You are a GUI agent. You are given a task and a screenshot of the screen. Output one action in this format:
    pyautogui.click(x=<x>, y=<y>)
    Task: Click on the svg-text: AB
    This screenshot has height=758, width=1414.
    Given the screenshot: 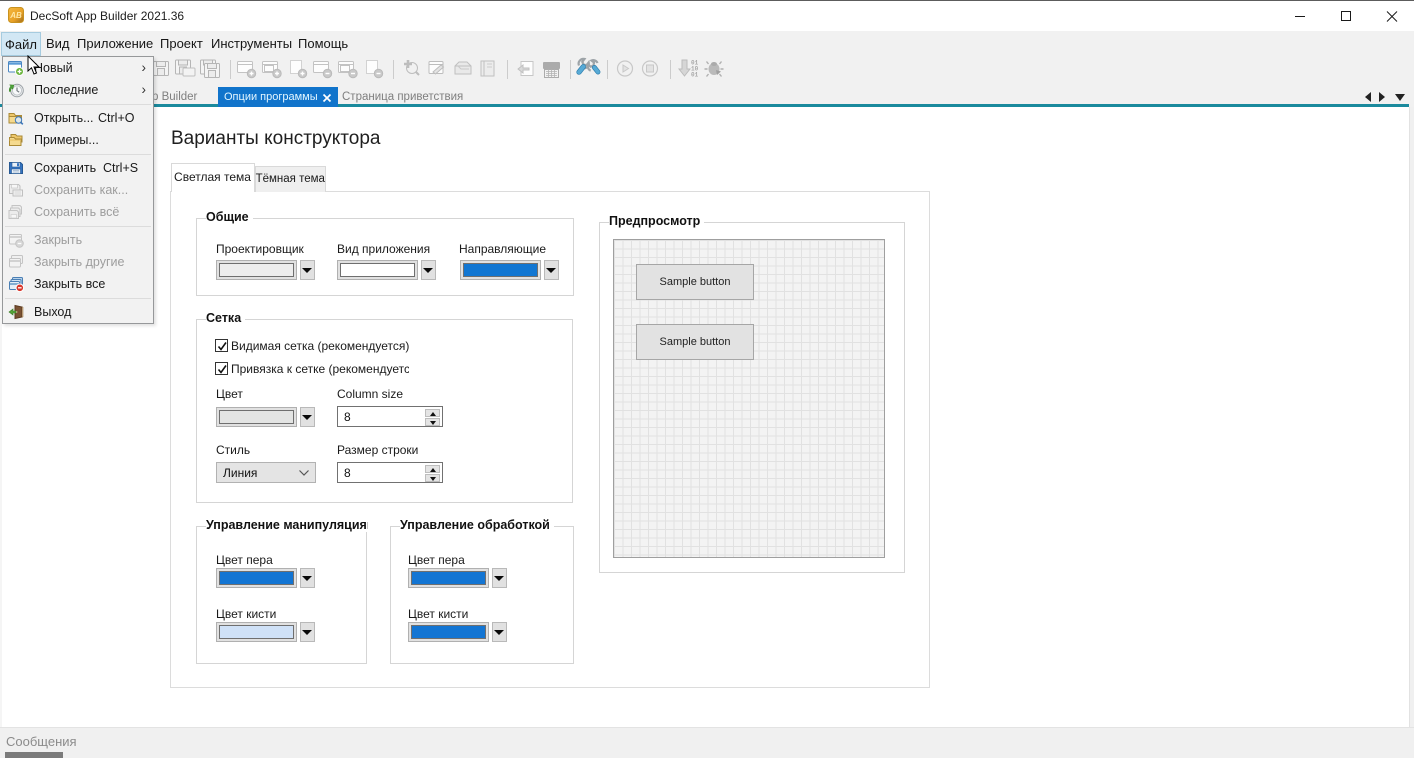 What is the action you would take?
    pyautogui.click(x=15, y=15)
    